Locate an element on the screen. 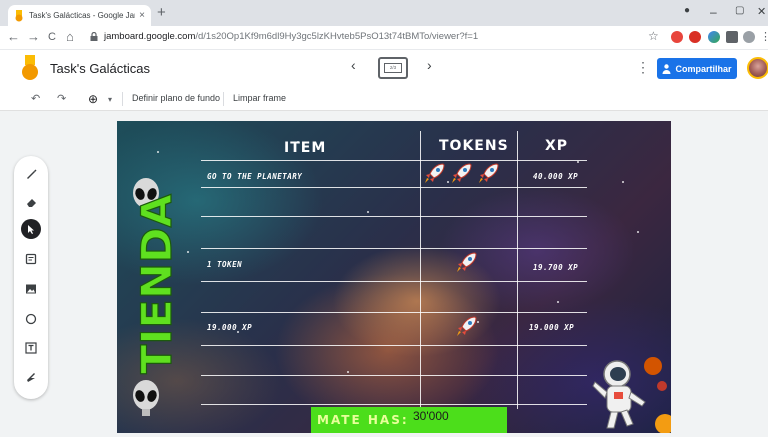  header-xp: XP is located at coordinates (557, 146).